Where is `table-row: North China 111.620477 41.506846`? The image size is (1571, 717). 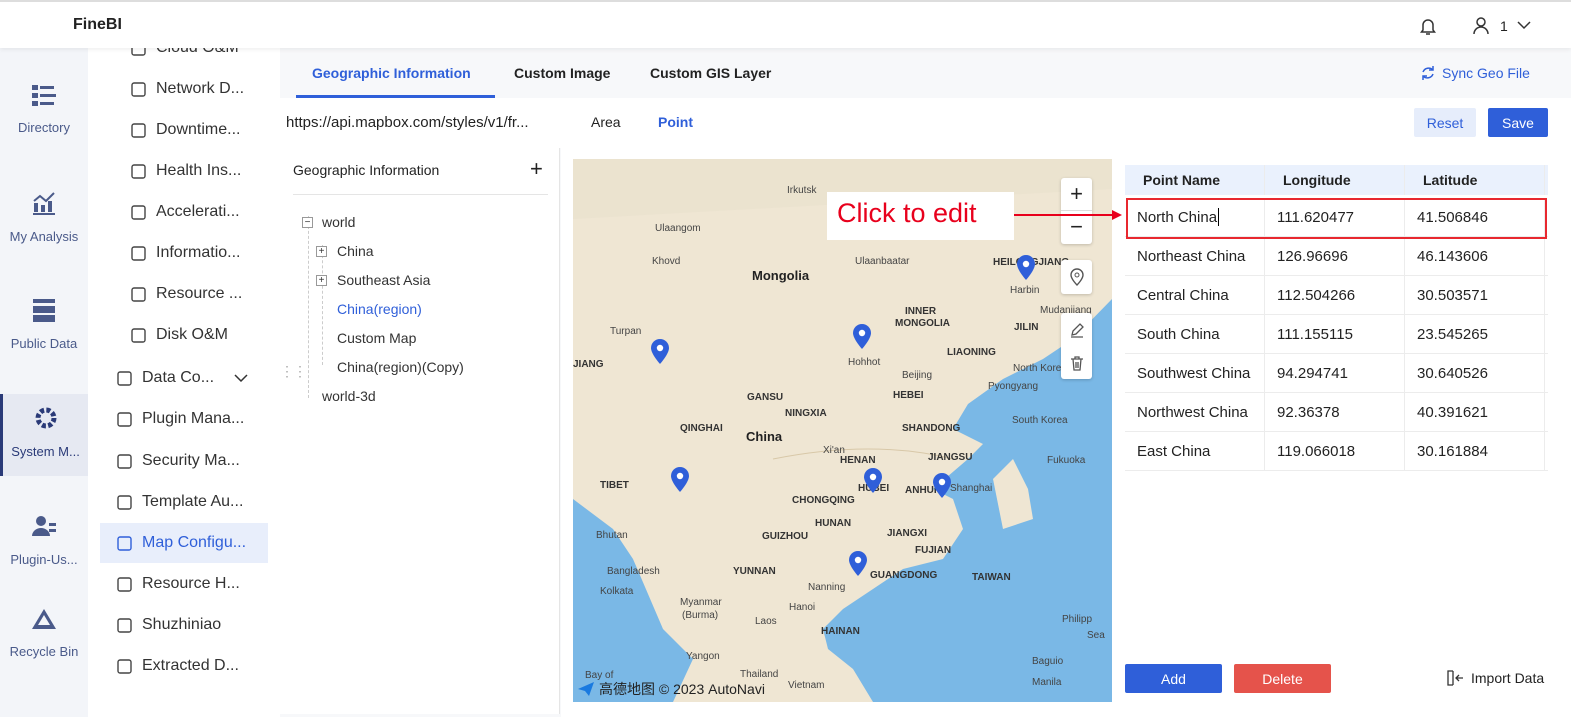 table-row: North China 111.620477 41.506846 is located at coordinates (1336, 217).